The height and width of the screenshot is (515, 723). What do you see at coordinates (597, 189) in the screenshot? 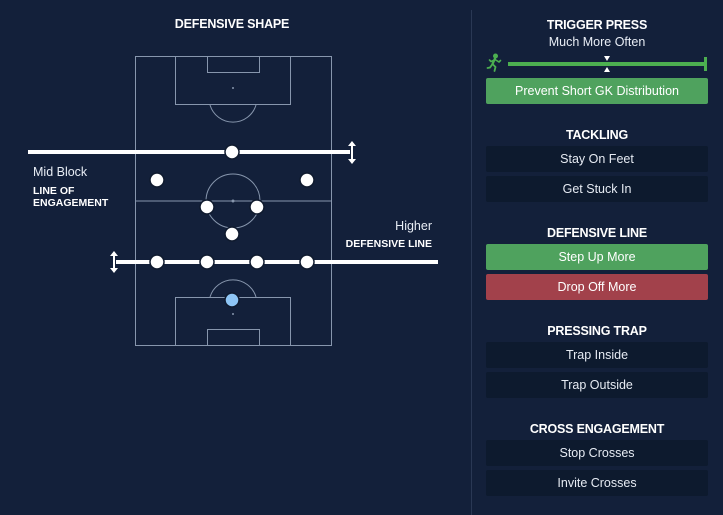
I see `get-stuck-in-button: Get Stuck In` at bounding box center [597, 189].